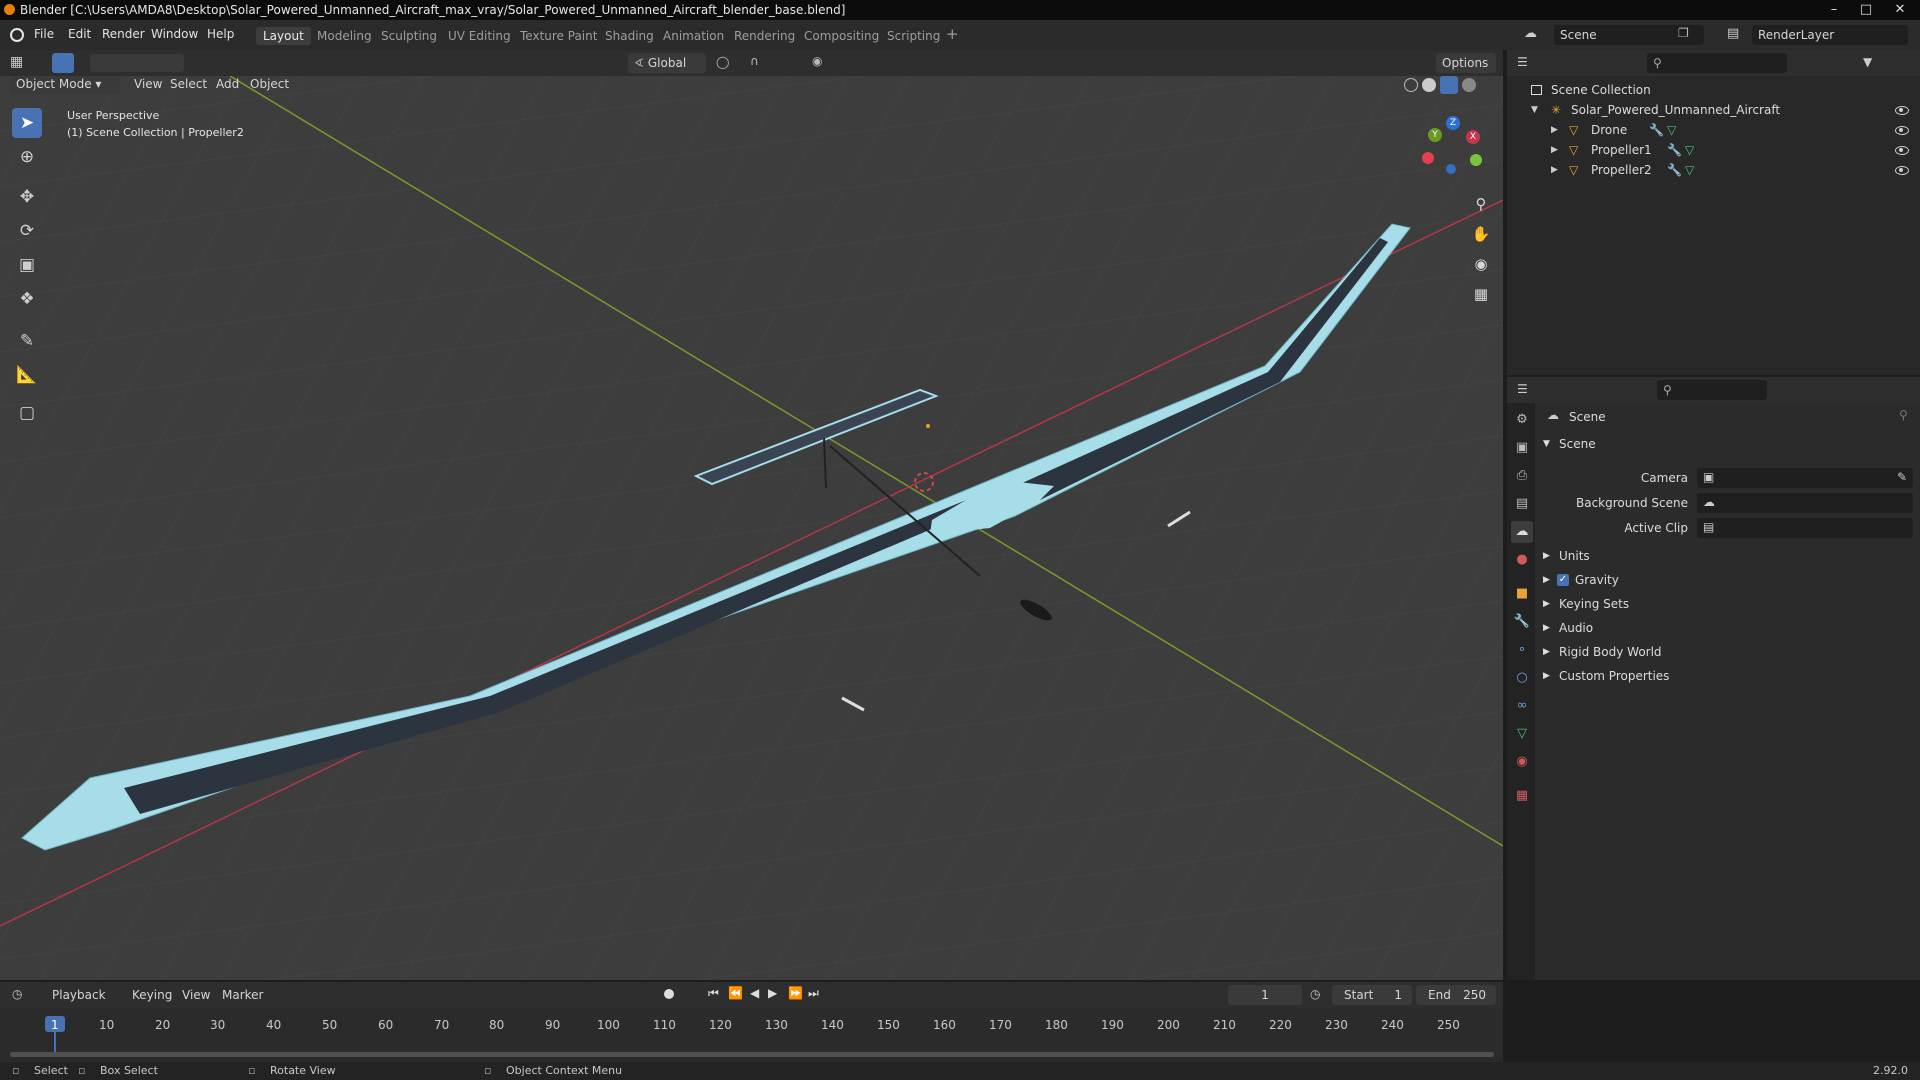 The image size is (1920, 1080). What do you see at coordinates (123, 34) in the screenshot?
I see `menu-render: Render` at bounding box center [123, 34].